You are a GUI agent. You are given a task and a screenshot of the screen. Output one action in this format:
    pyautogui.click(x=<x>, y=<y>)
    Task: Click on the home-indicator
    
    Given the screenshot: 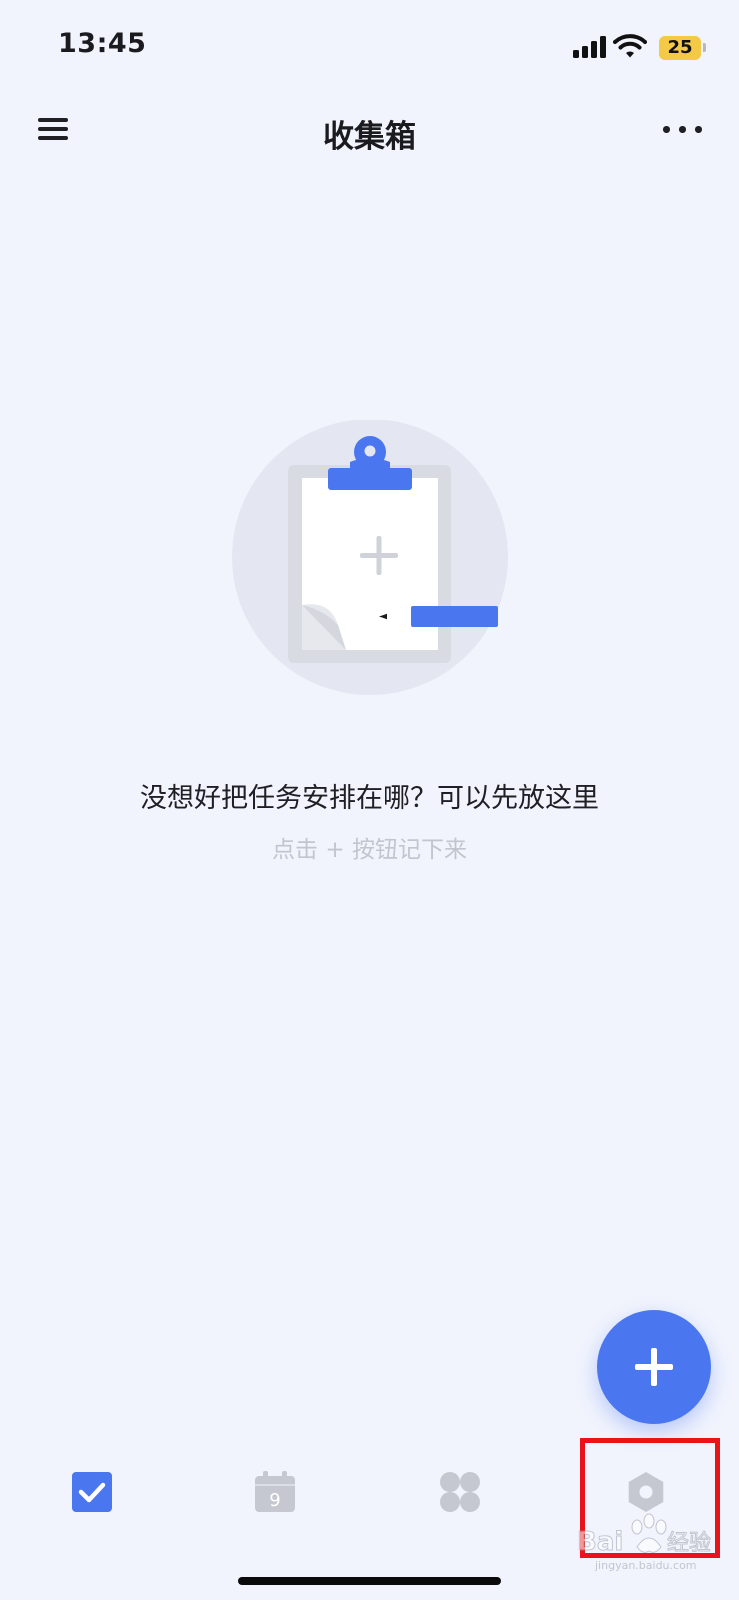 What is the action you would take?
    pyautogui.click(x=369, y=1581)
    